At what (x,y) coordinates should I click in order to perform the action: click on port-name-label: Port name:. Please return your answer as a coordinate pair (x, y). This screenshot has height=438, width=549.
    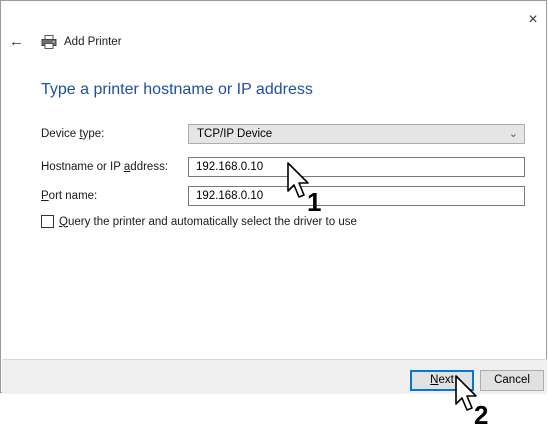
    Looking at the image, I should click on (69, 196).